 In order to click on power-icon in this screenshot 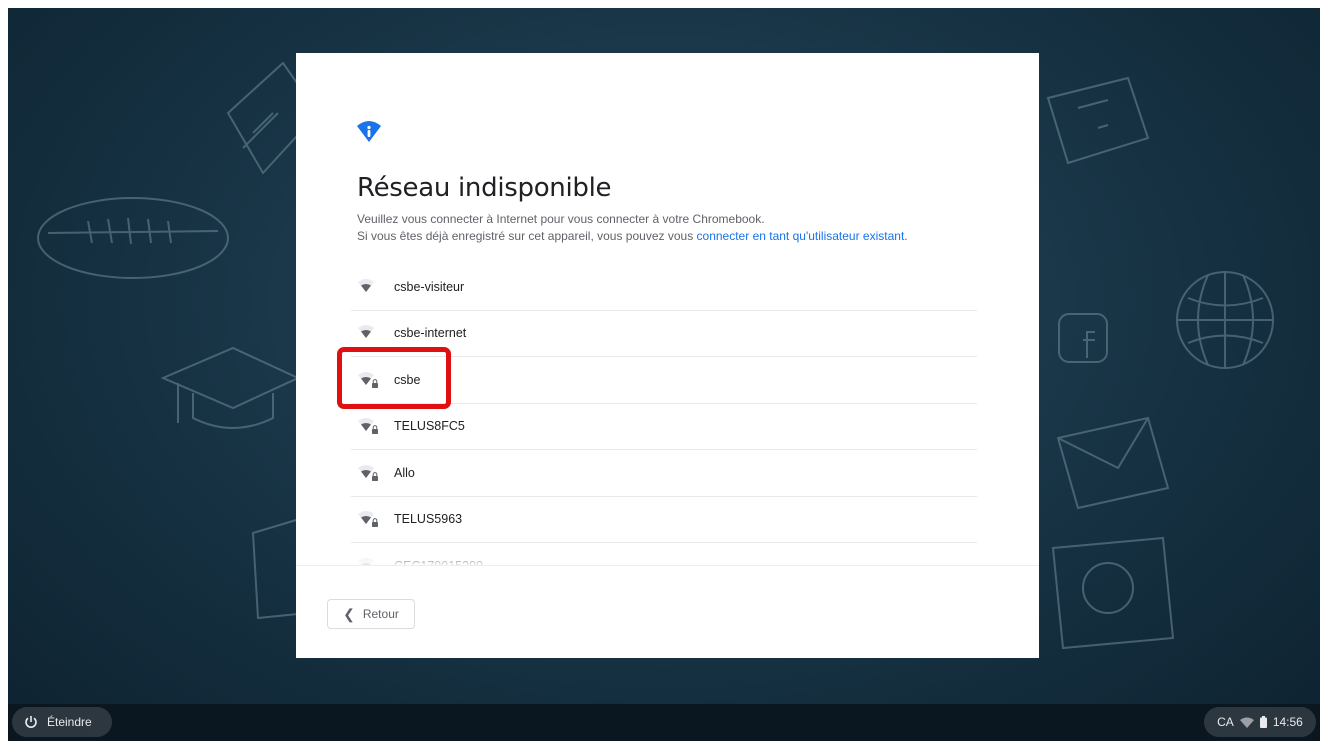, I will do `click(31, 722)`.